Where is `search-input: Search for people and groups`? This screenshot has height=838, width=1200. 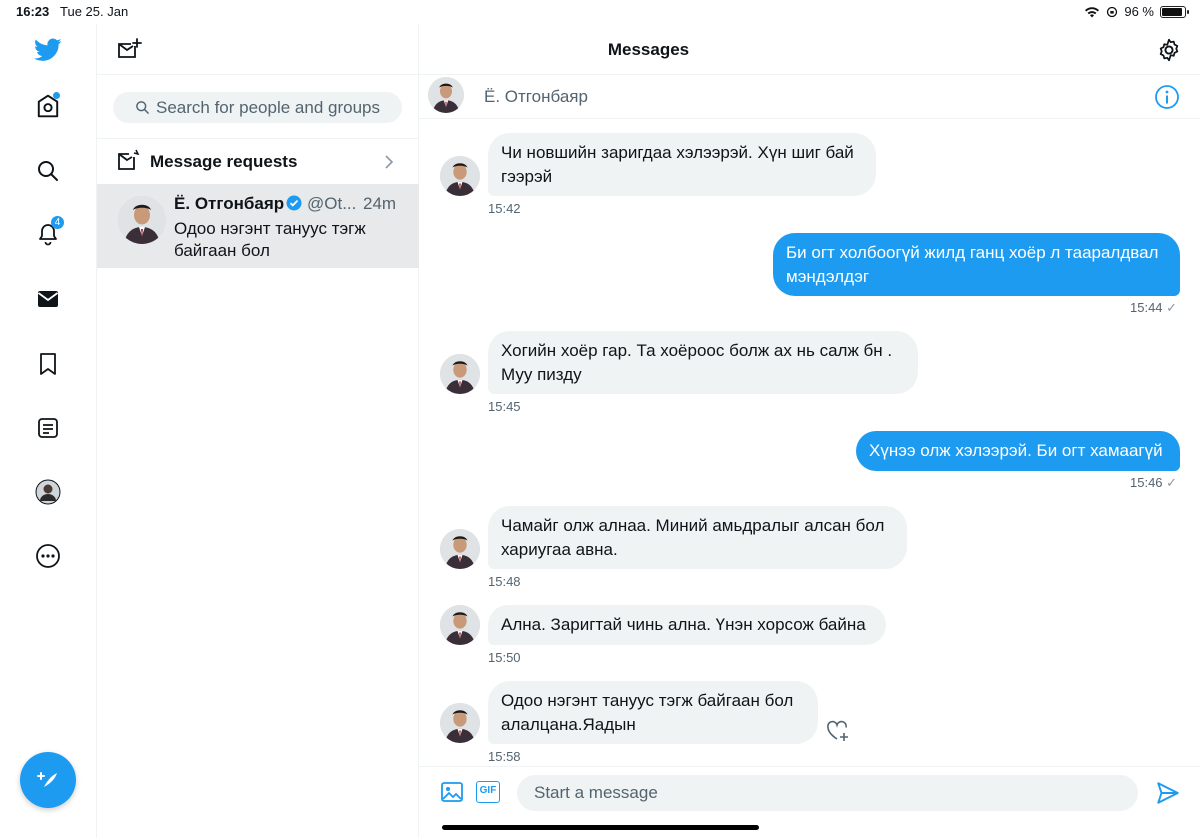
search-input: Search for people and groups is located at coordinates (257, 107).